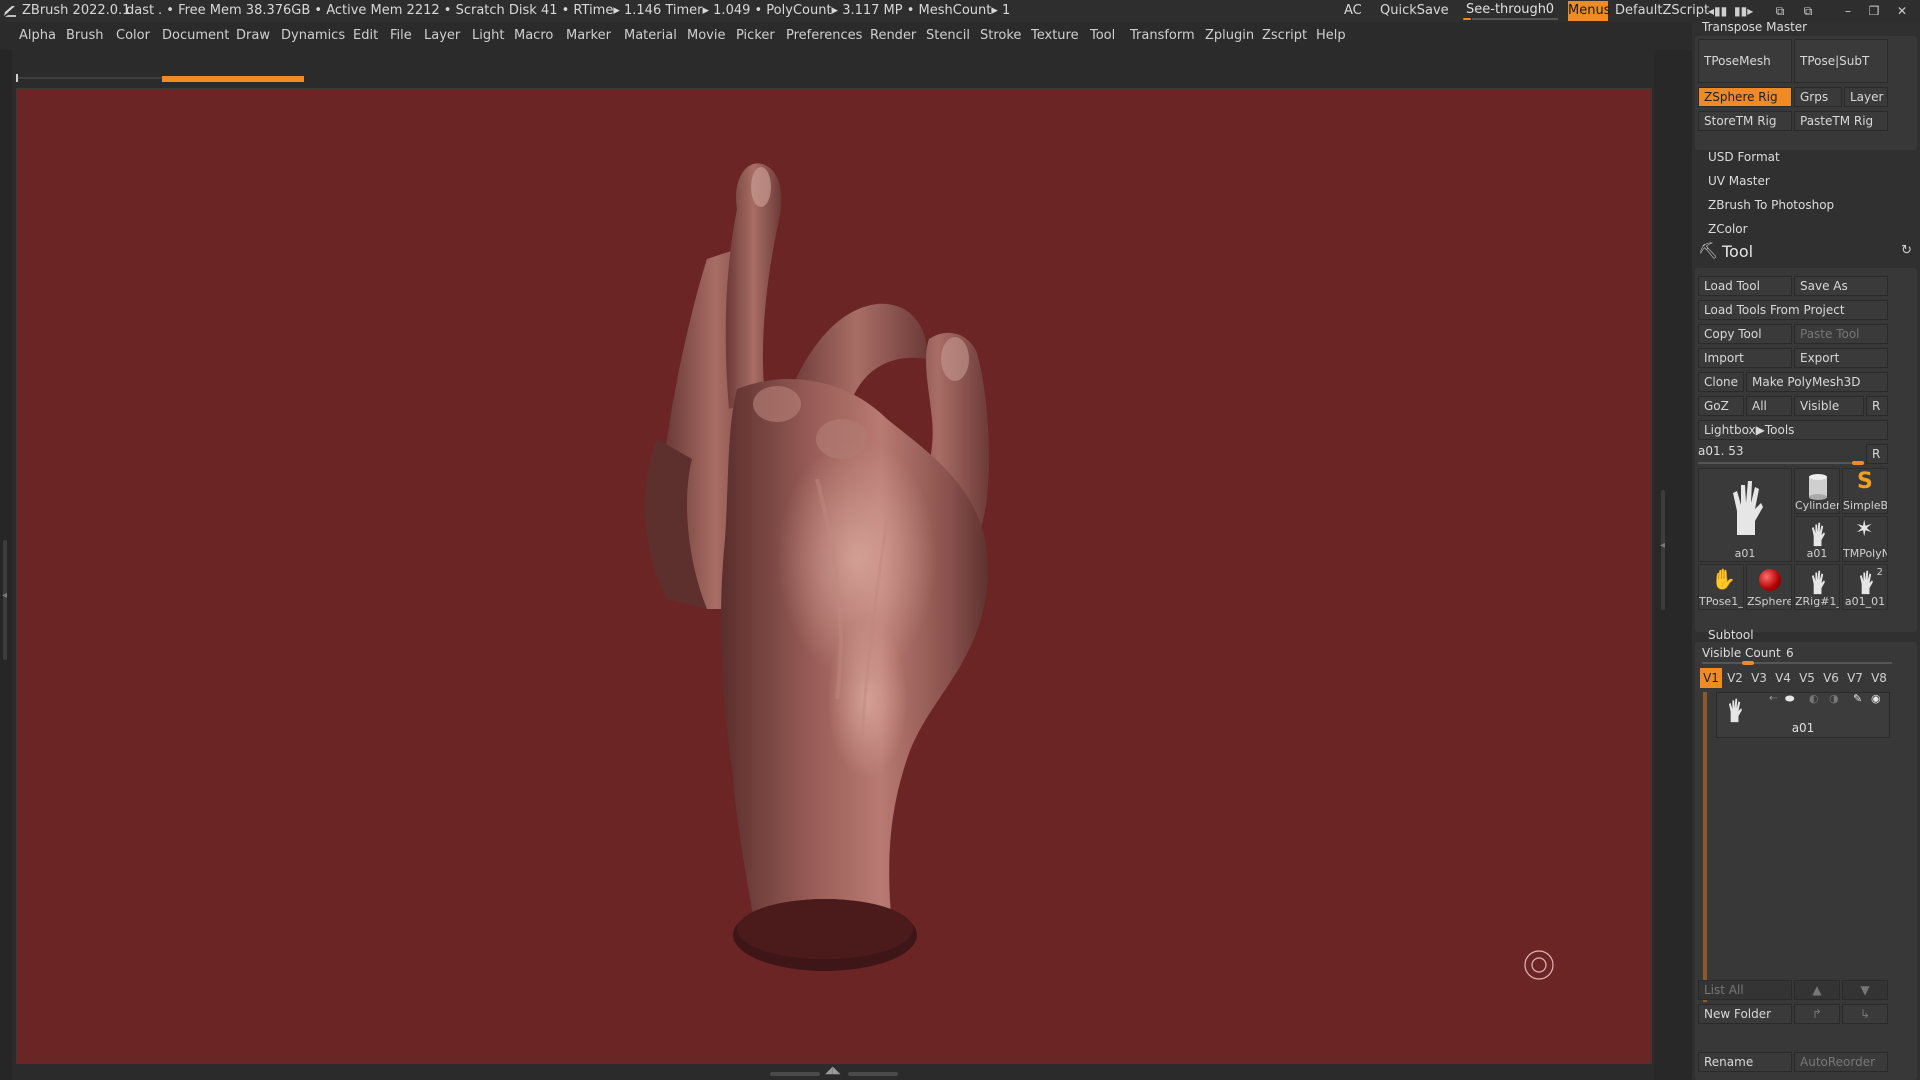  Describe the element at coordinates (1817, 491) in the screenshot. I see `tool-thumb-cylinder: Cylinder` at that location.